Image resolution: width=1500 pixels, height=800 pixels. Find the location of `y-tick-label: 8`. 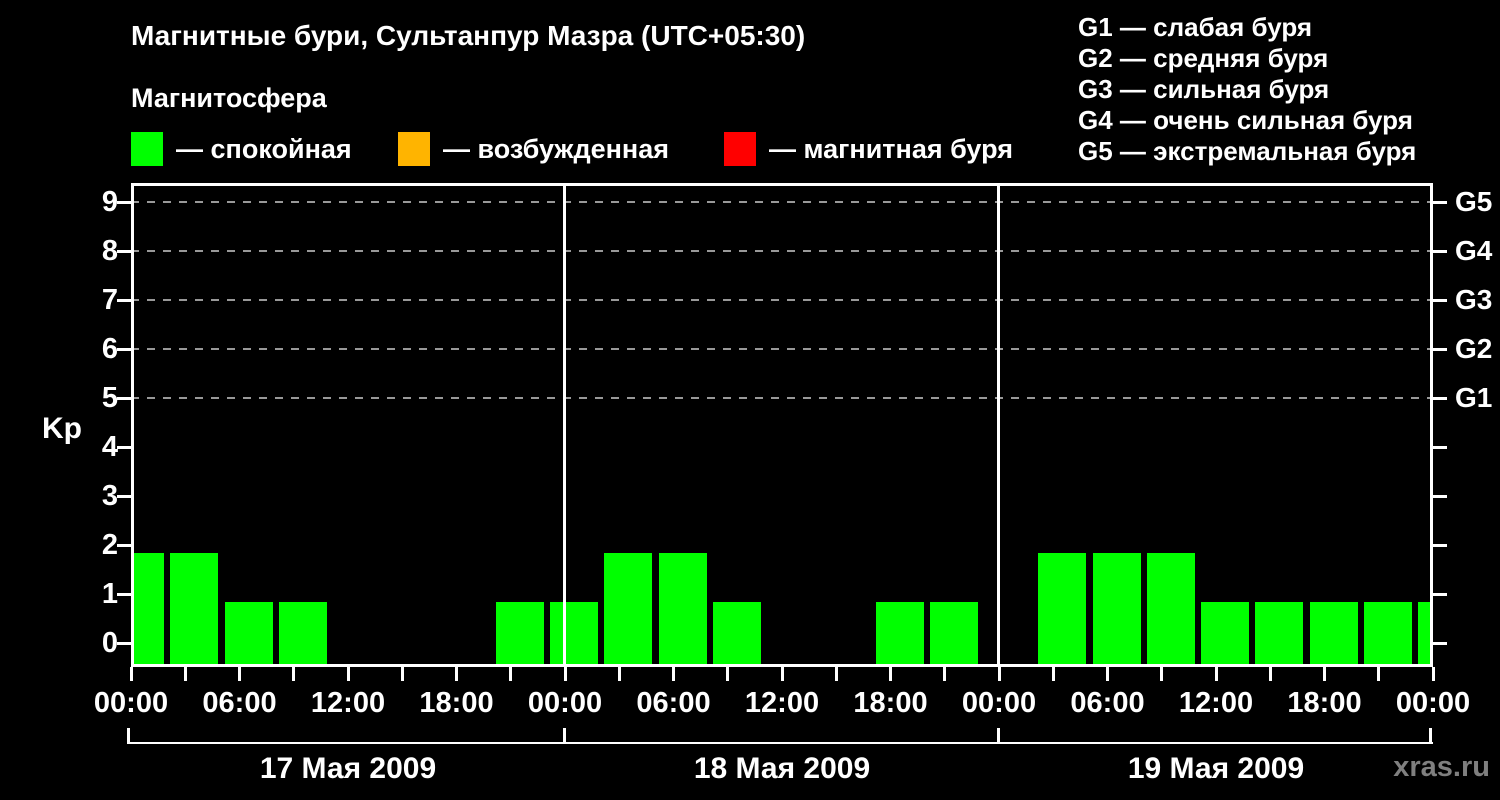

y-tick-label: 8 is located at coordinates (109, 251).